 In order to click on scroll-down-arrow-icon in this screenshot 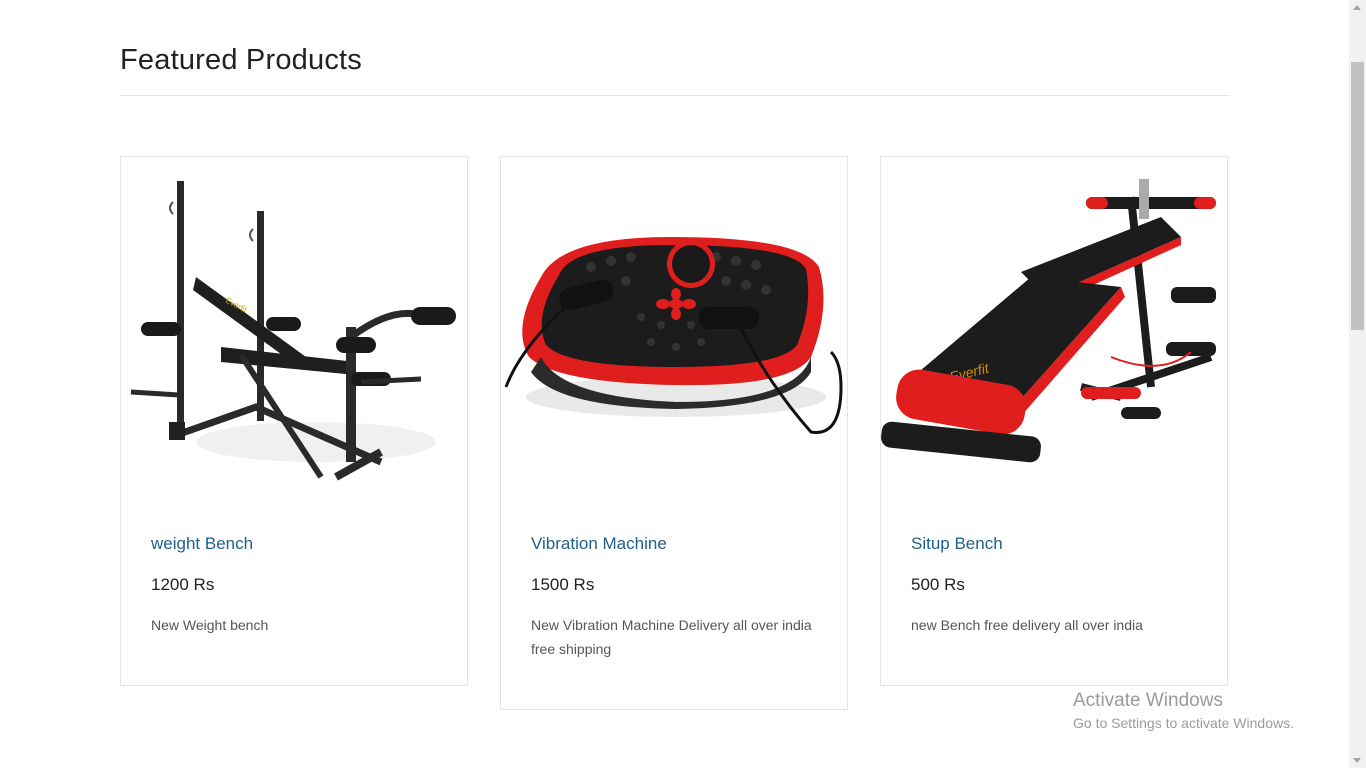, I will do `click(1357, 760)`.